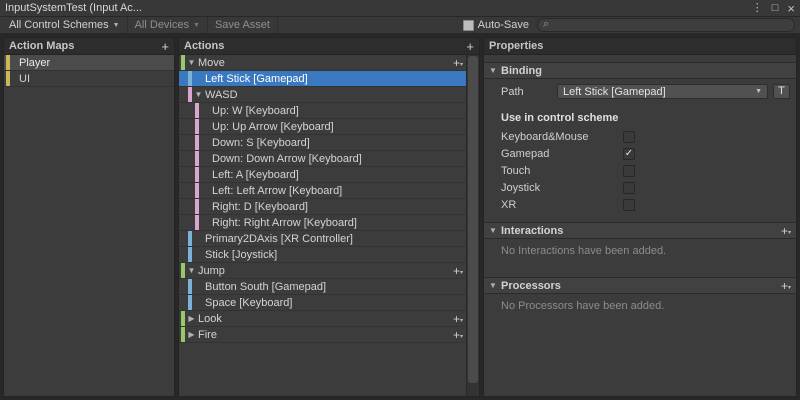  I want to click on tree-row: Space [Keyboard], so click(322, 303).